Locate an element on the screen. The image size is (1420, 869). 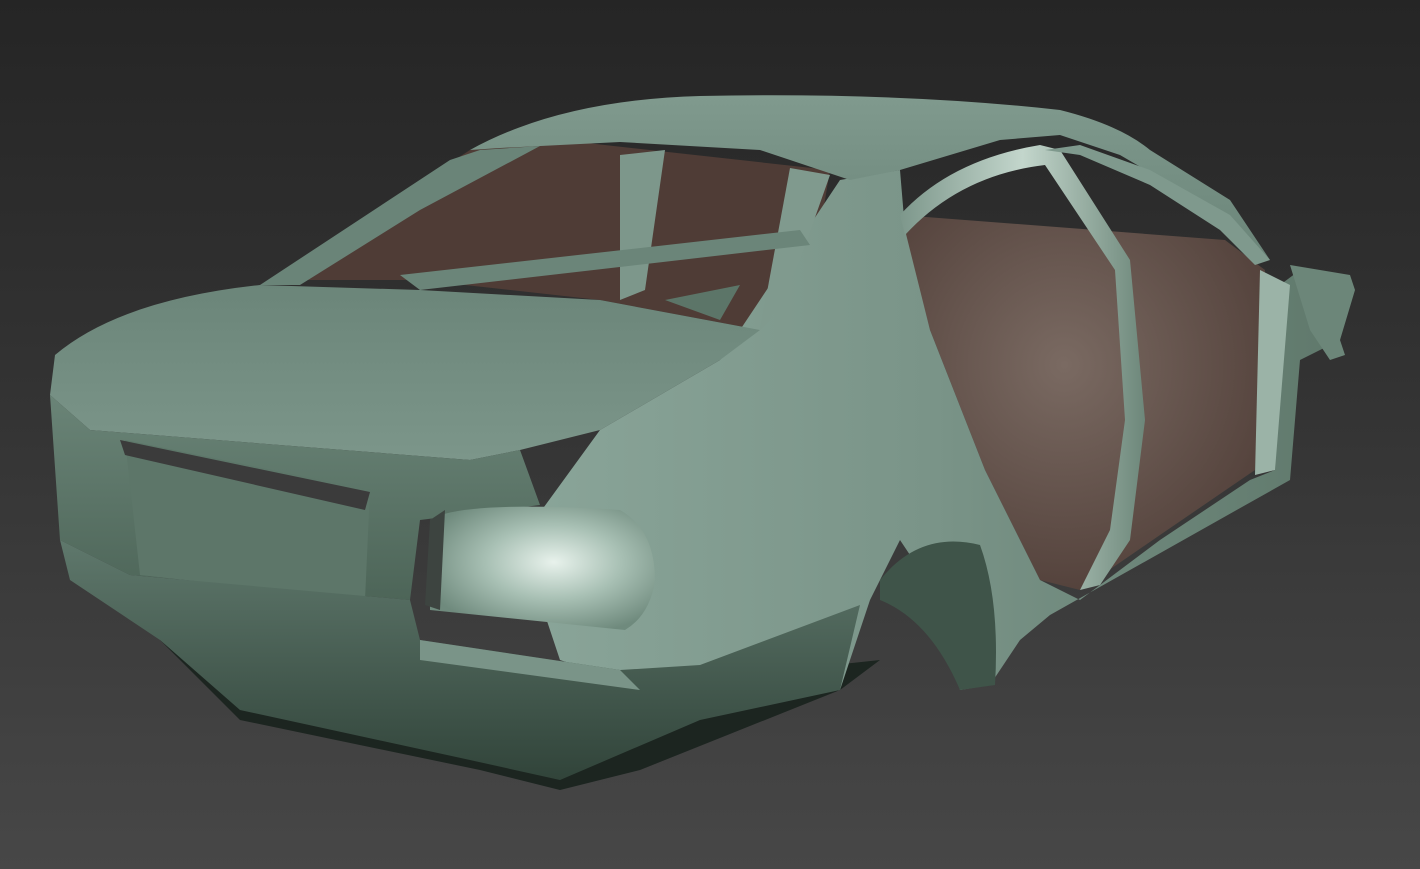
tail-light is located at coordinates (540, 568).